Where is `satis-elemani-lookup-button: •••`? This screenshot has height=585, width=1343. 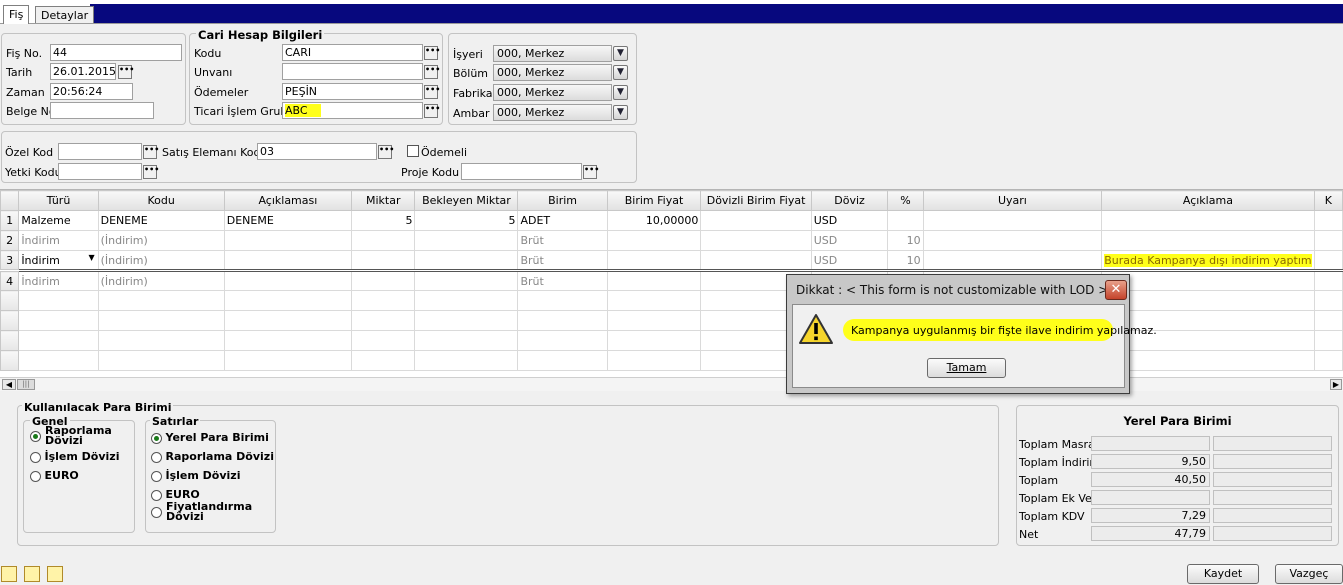
satis-elemani-lookup-button: ••• is located at coordinates (386, 152).